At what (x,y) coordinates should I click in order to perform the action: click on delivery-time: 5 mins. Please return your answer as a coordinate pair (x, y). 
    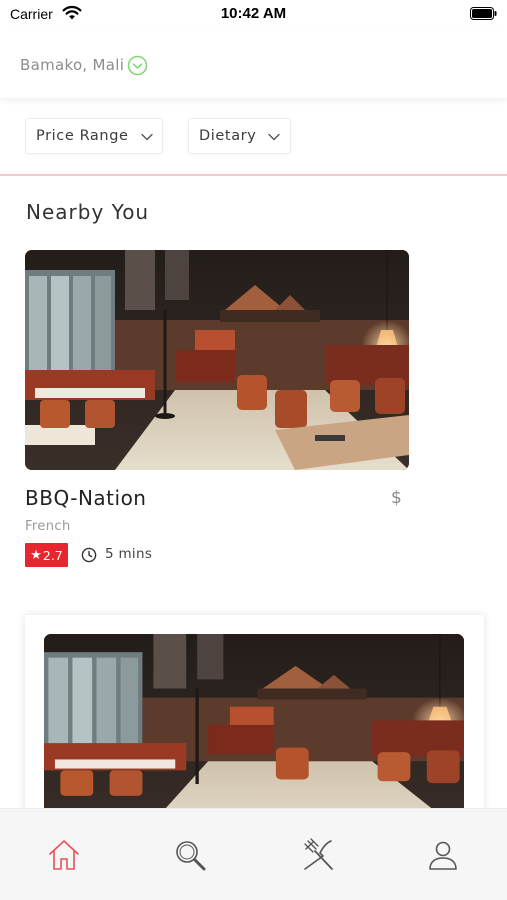
    Looking at the image, I should click on (129, 554).